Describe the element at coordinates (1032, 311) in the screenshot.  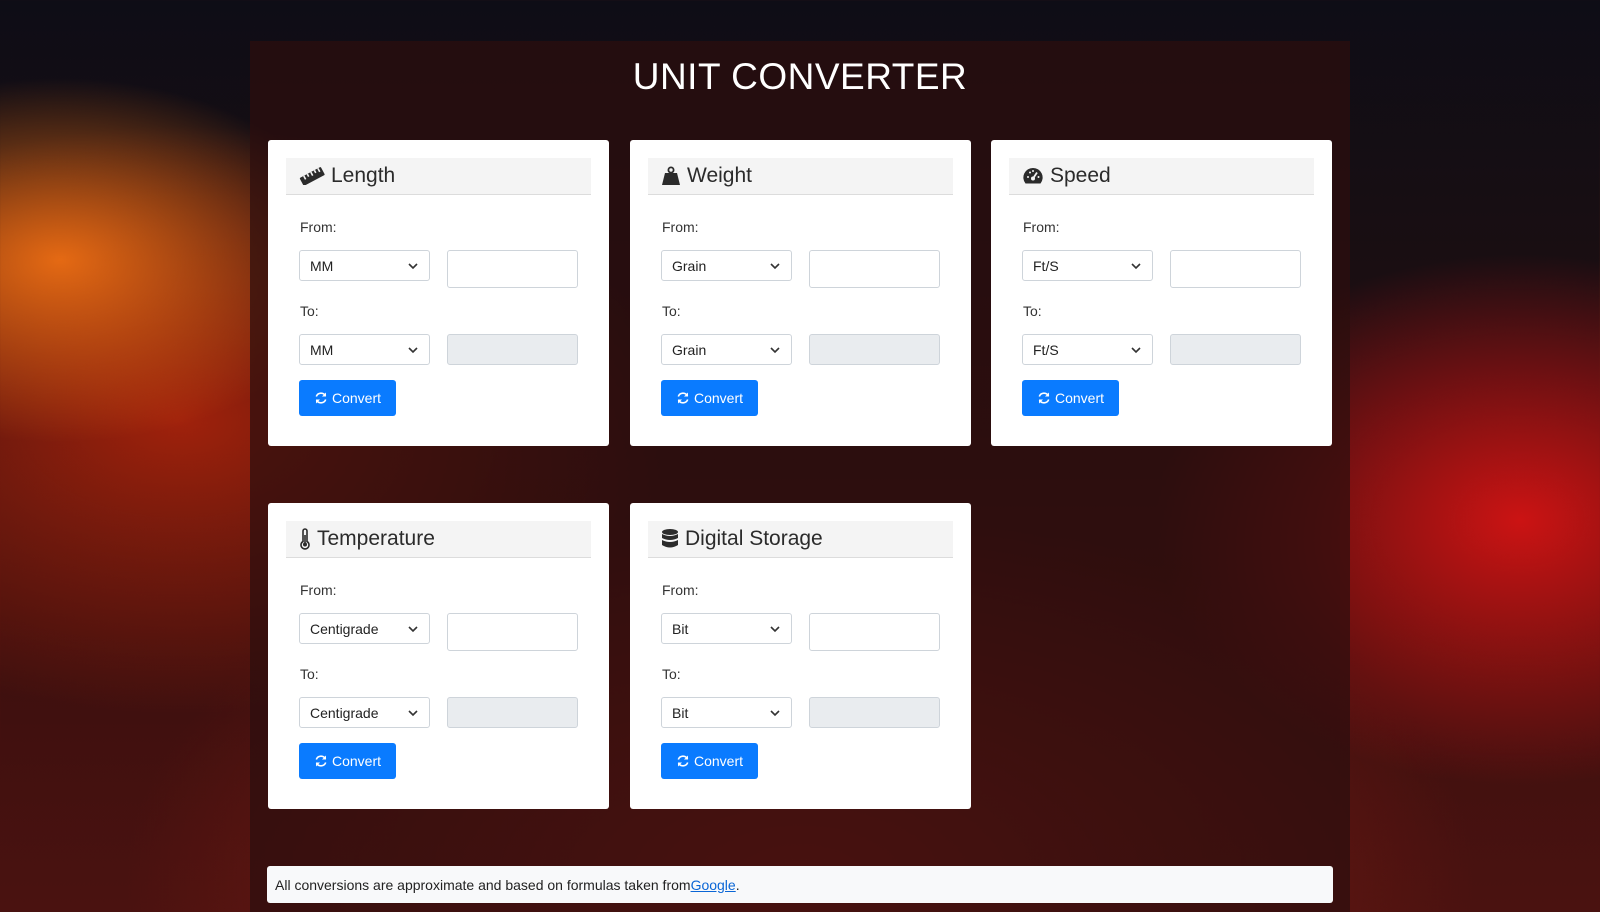
I see `speed-to-label: To:` at that location.